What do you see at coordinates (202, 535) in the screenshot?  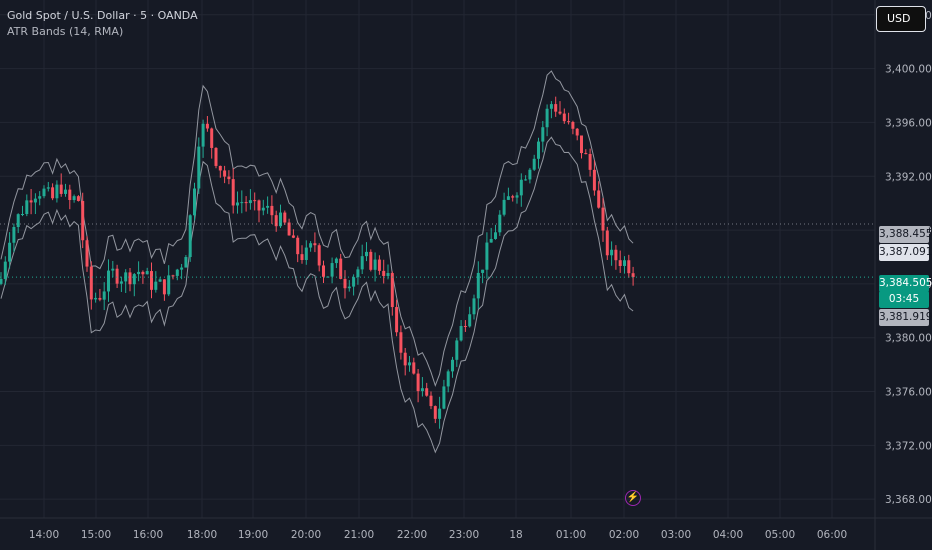 I see `x-tick-label: 18:00` at bounding box center [202, 535].